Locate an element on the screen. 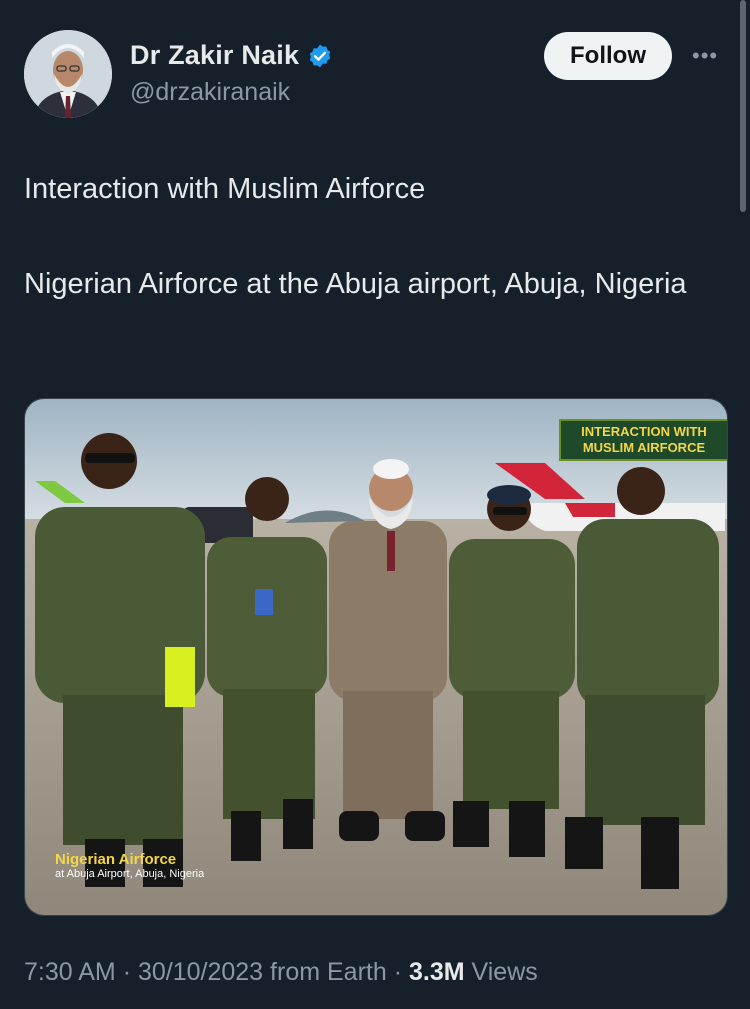  badge-line1: INTERACTION WITH is located at coordinates (644, 431).